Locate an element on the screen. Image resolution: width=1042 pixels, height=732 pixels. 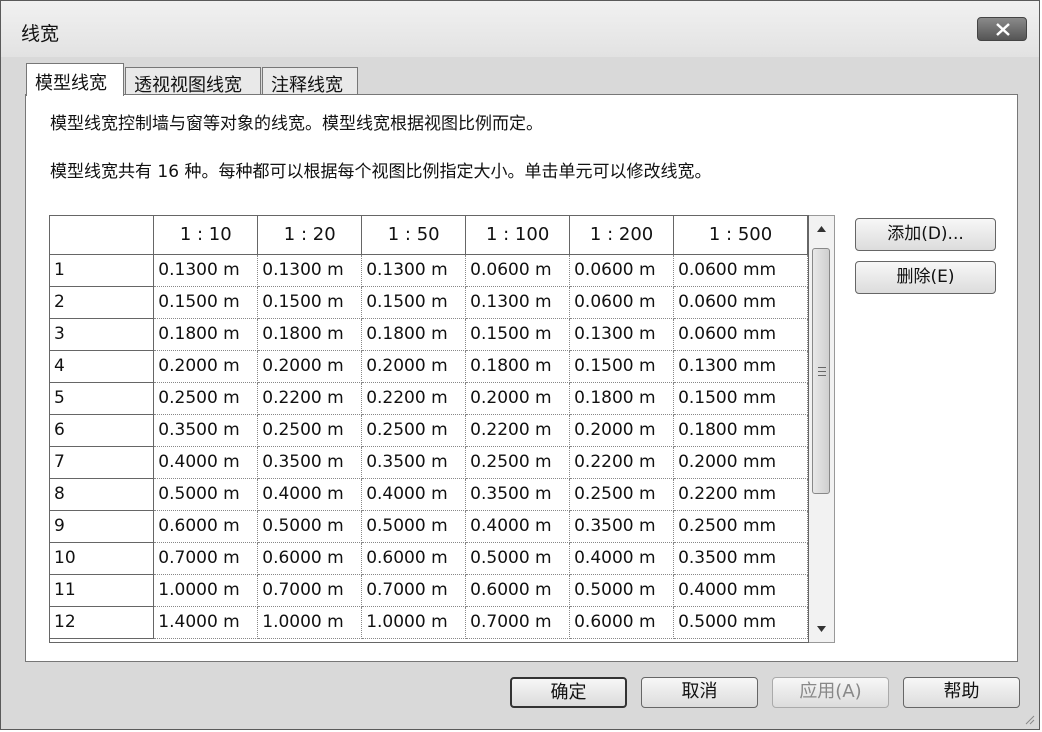
scroll-up-icon is located at coordinates (821, 229).